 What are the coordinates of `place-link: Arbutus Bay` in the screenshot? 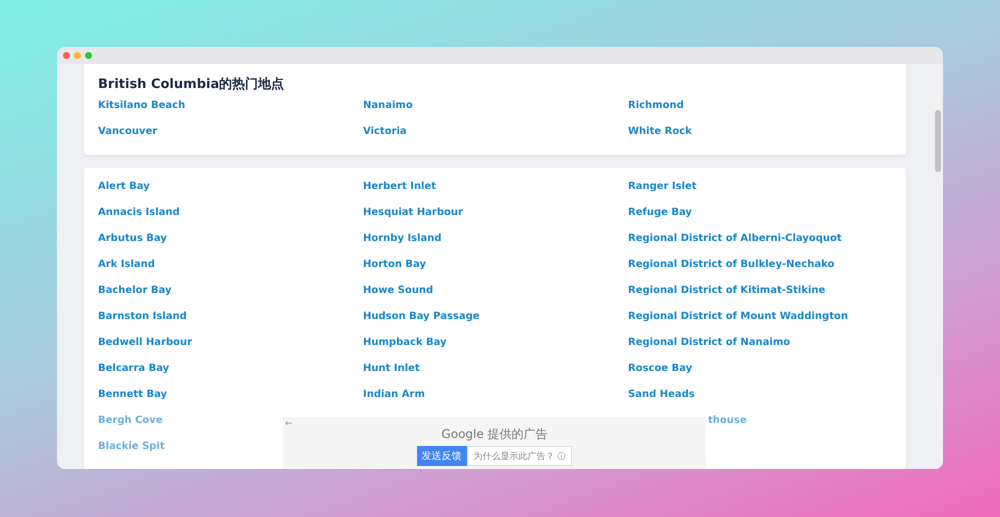 It's located at (132, 239).